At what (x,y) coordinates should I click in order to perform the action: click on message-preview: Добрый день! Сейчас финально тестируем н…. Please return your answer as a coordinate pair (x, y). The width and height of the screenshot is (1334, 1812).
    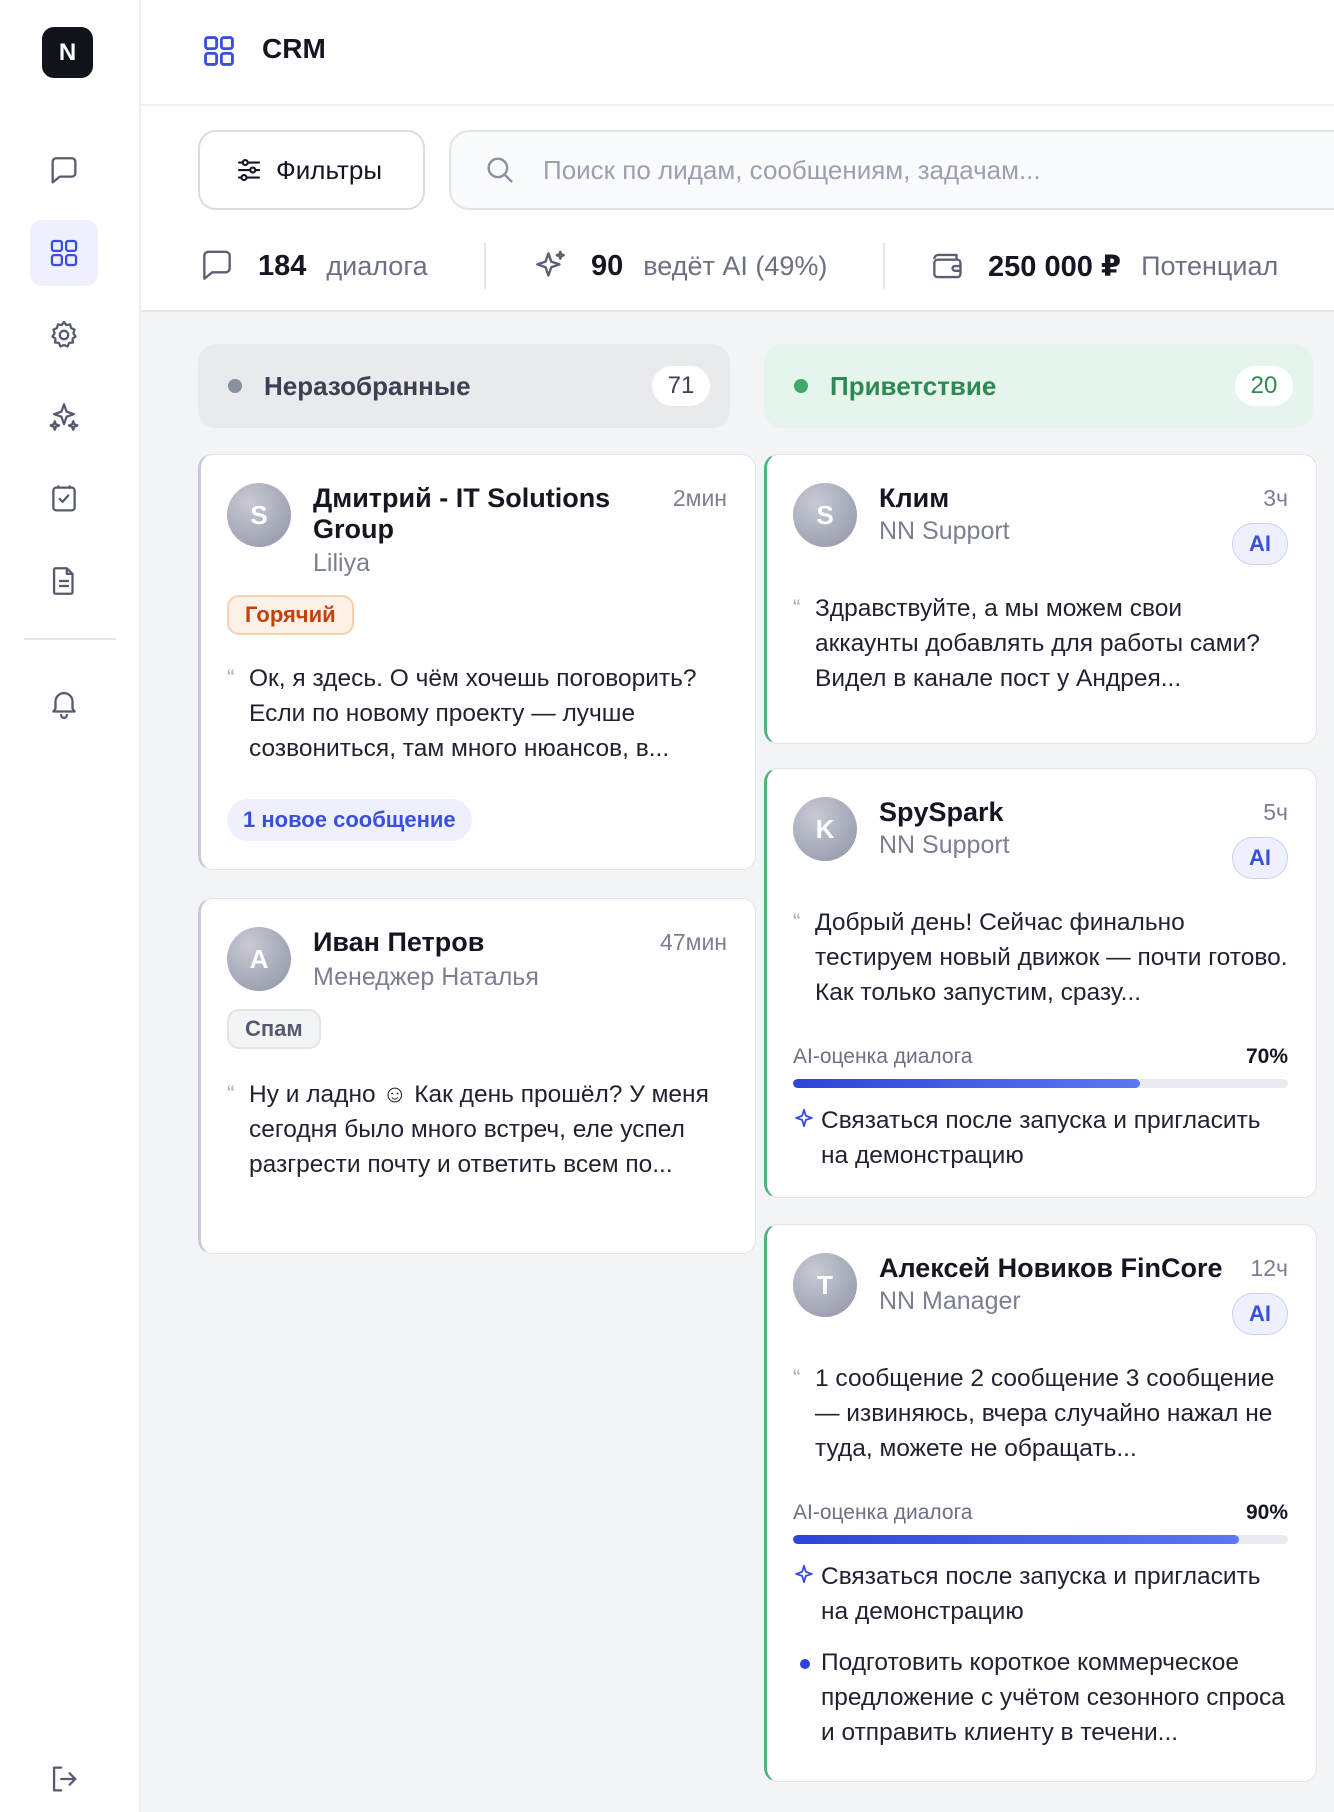
    Looking at the image, I should click on (1051, 957).